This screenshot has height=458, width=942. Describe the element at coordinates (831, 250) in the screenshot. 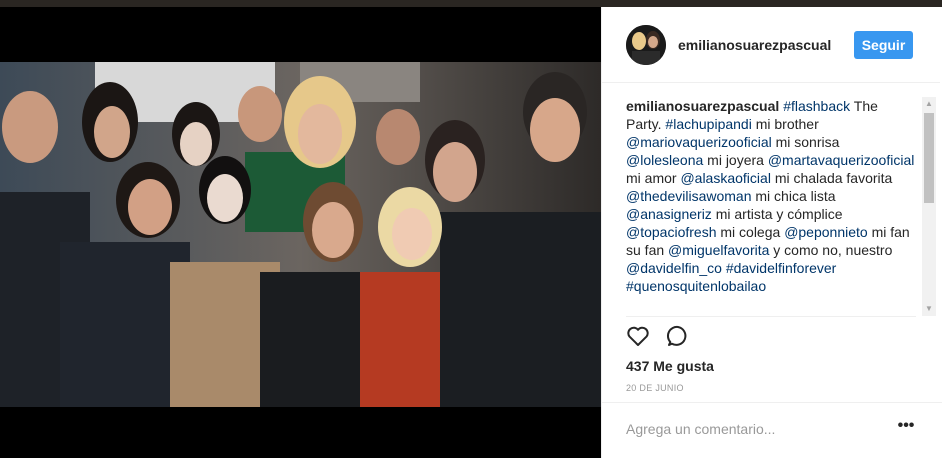

I see `caption-text: y como no, nuestro` at that location.